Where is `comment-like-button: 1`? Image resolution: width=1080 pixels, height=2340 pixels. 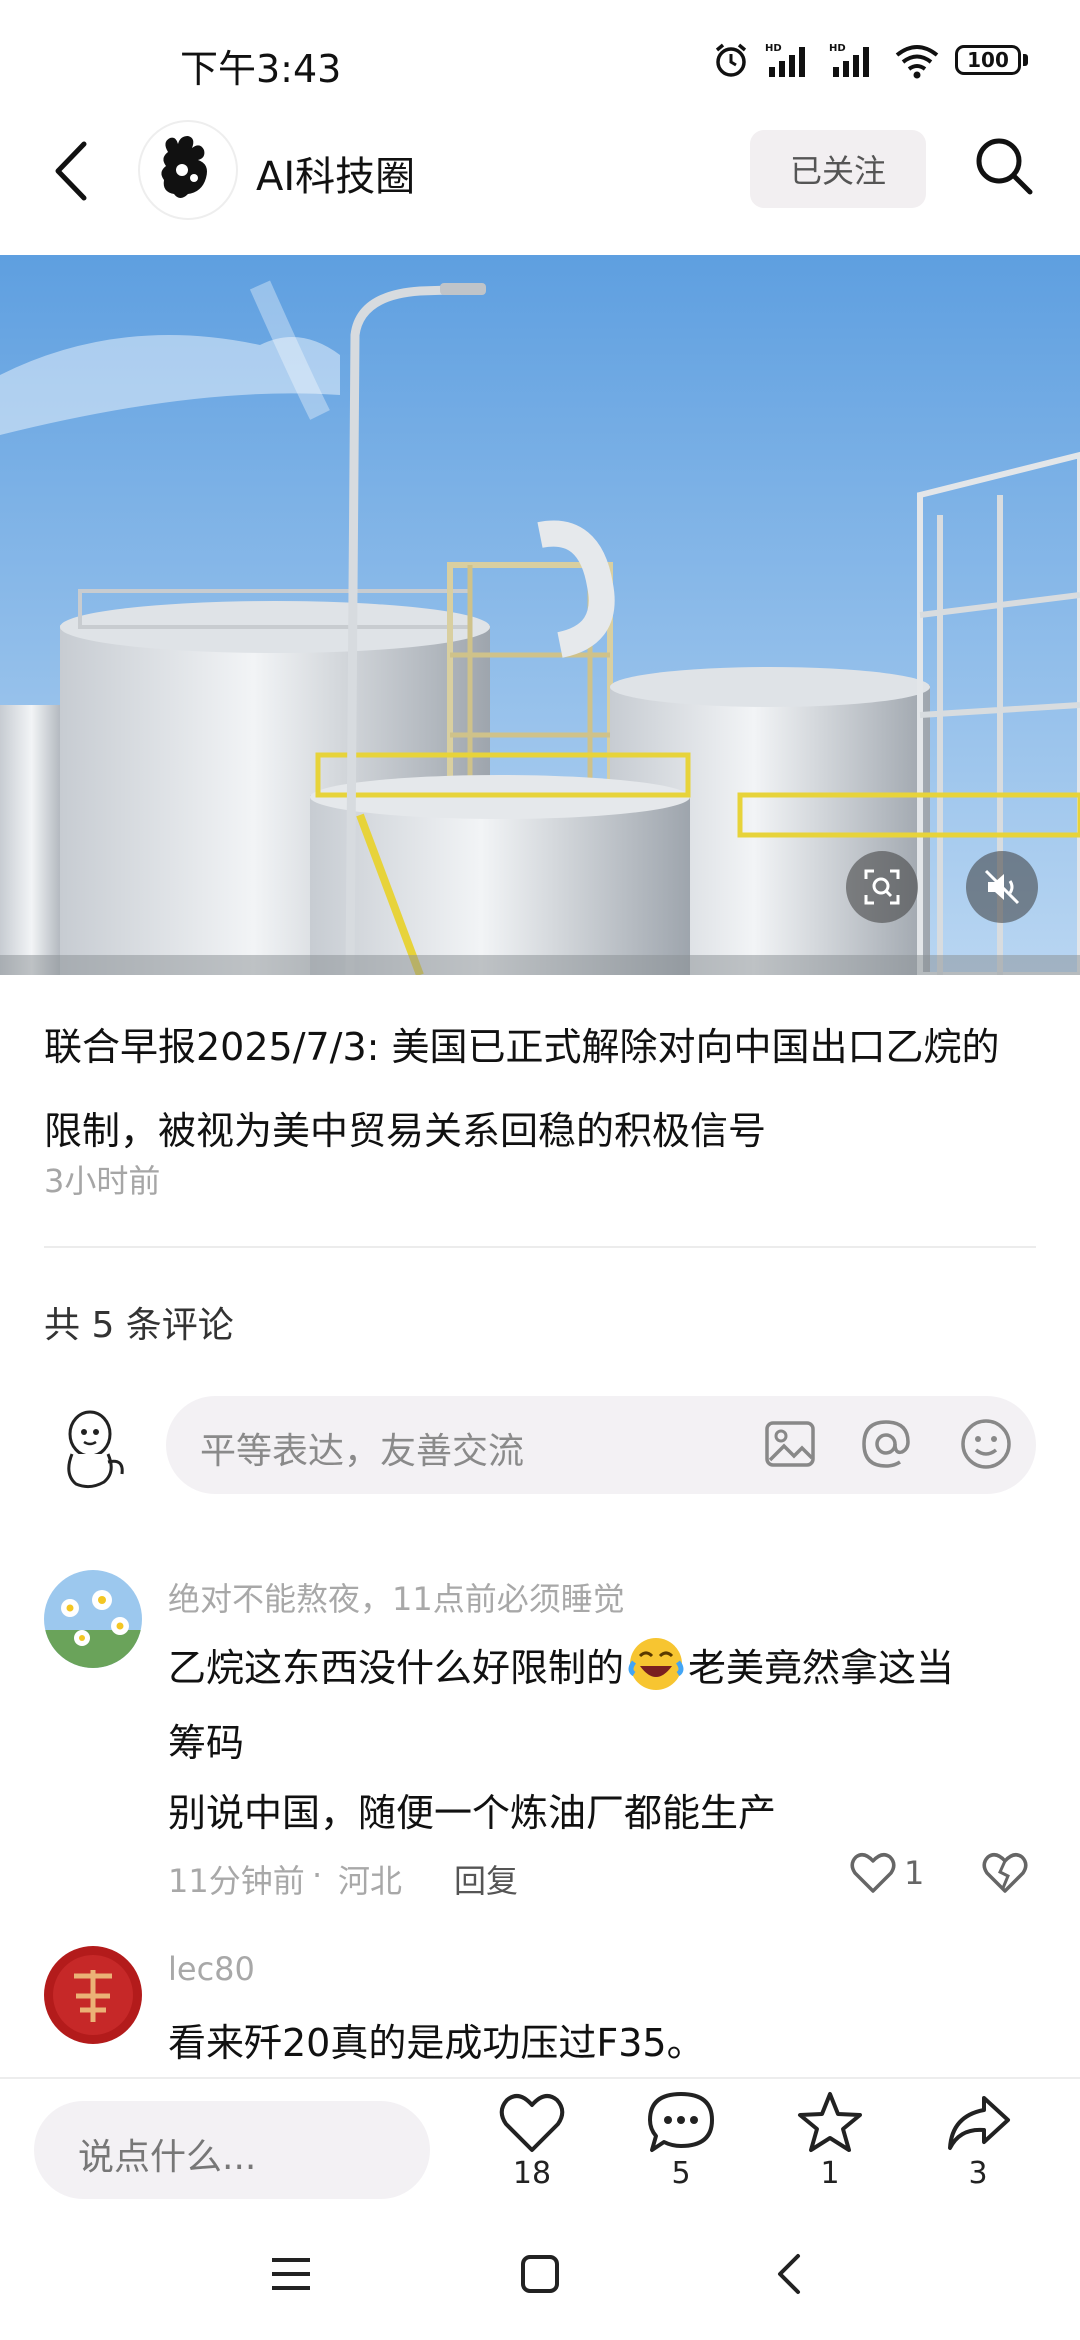 comment-like-button: 1 is located at coordinates (887, 1873).